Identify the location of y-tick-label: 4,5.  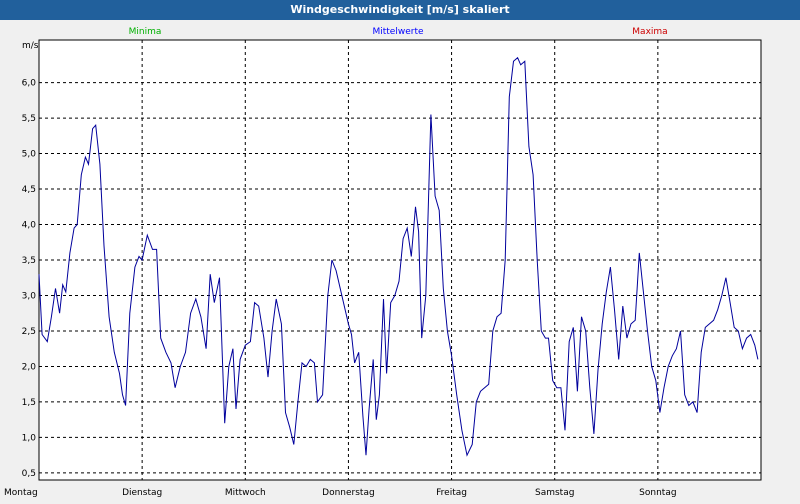
(29, 190).